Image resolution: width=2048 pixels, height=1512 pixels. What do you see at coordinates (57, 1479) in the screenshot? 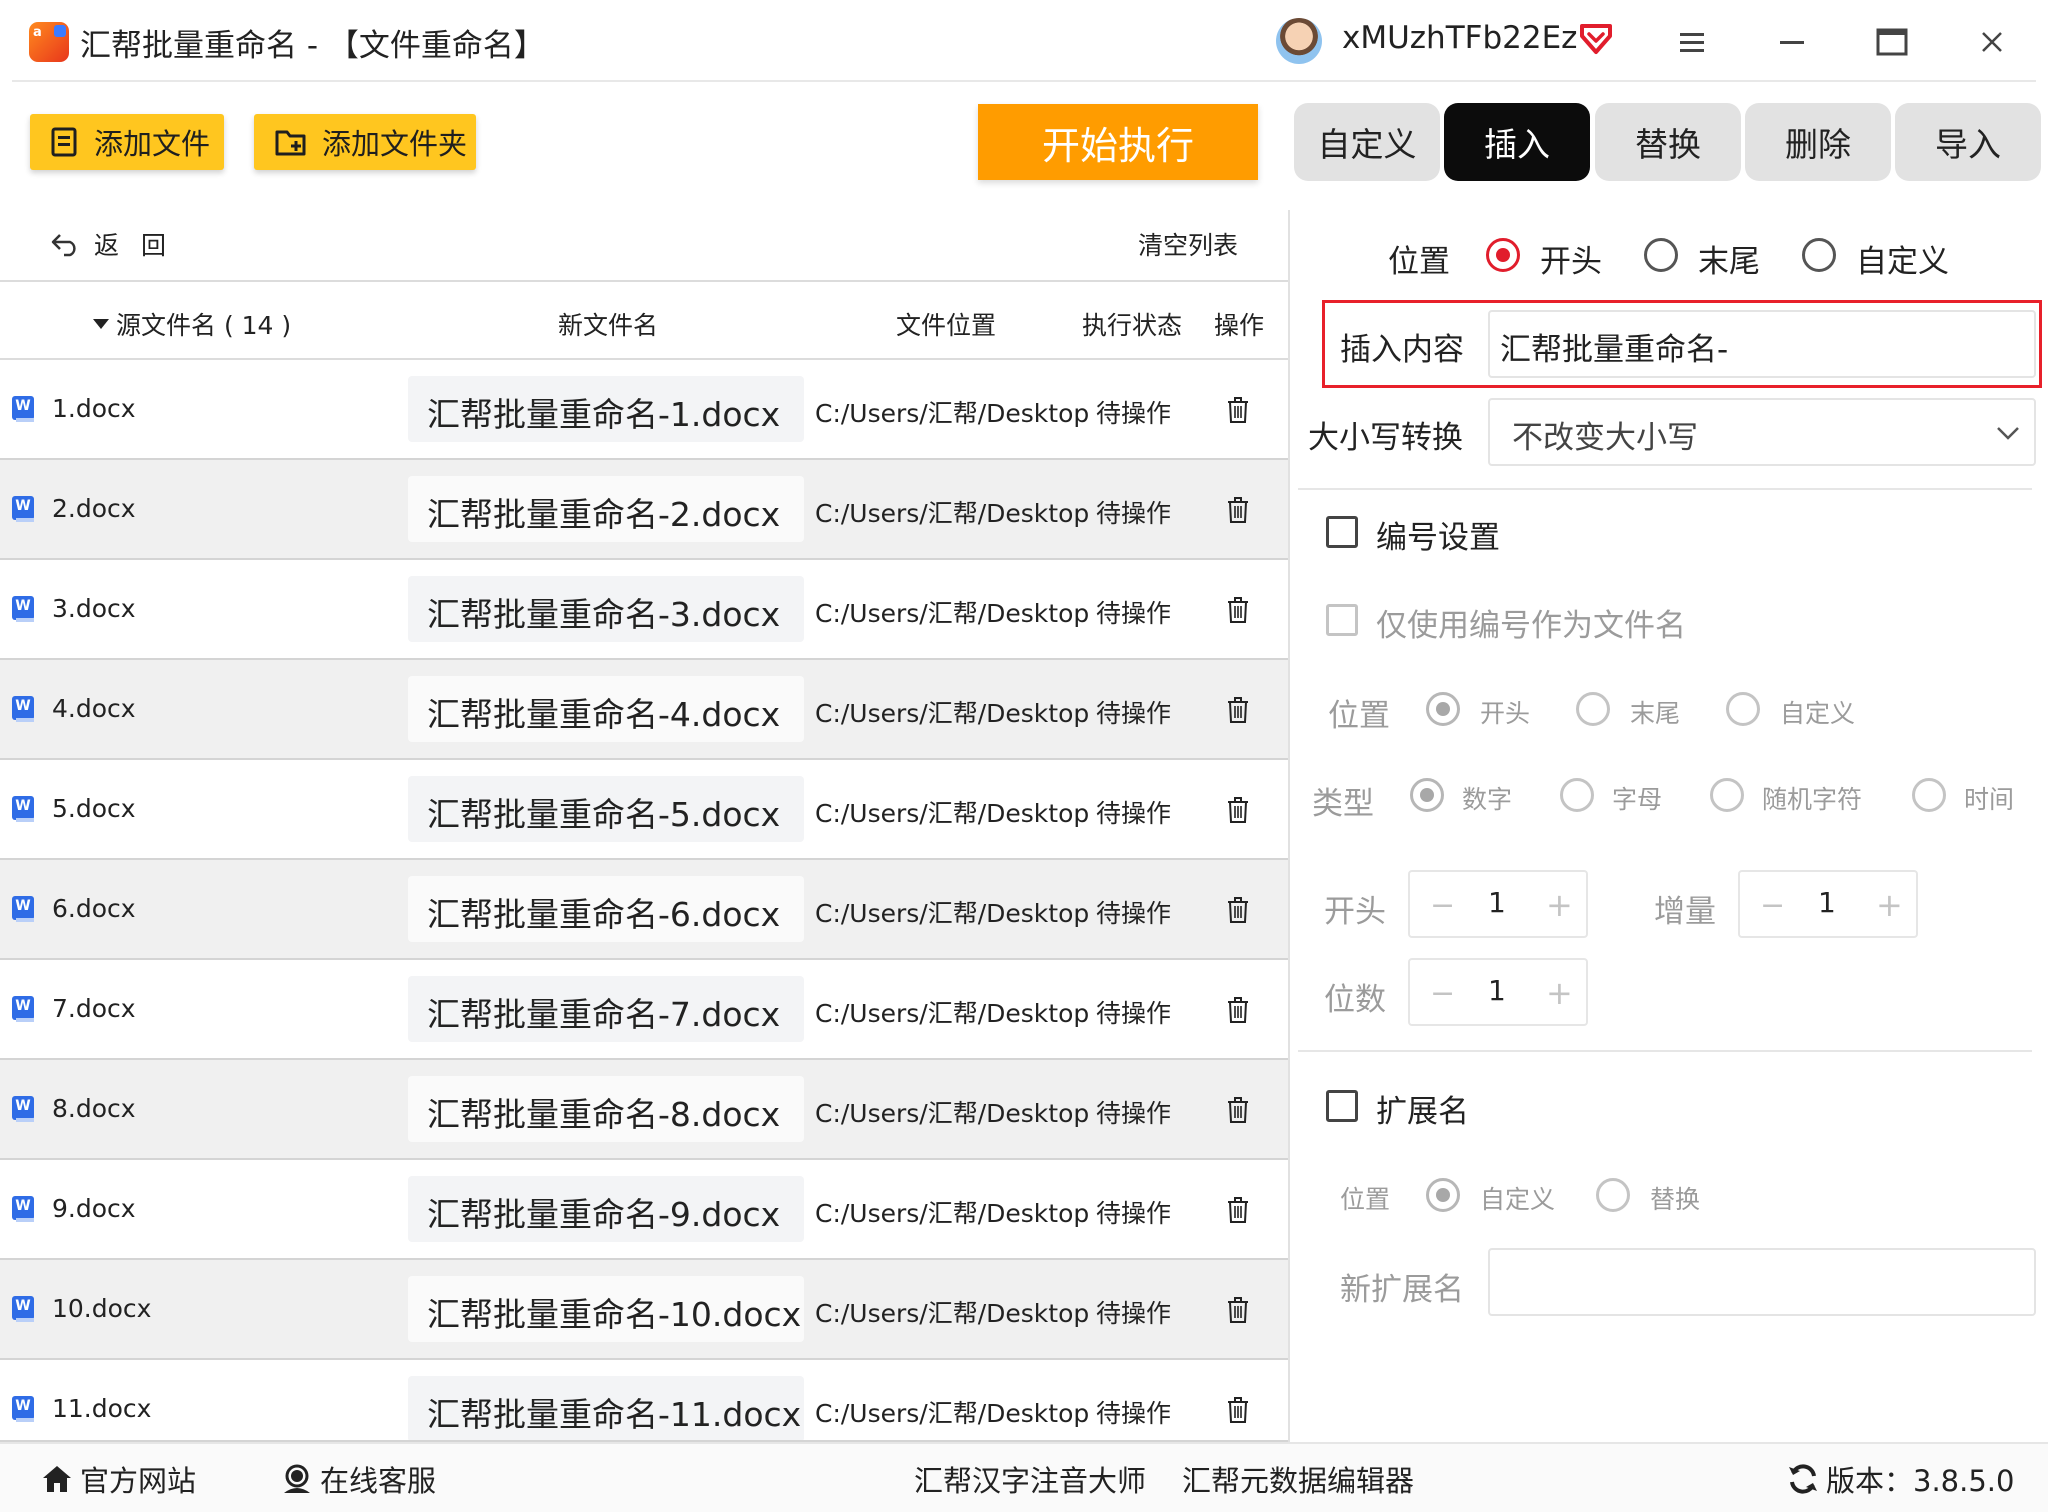
I see `home-icon` at bounding box center [57, 1479].